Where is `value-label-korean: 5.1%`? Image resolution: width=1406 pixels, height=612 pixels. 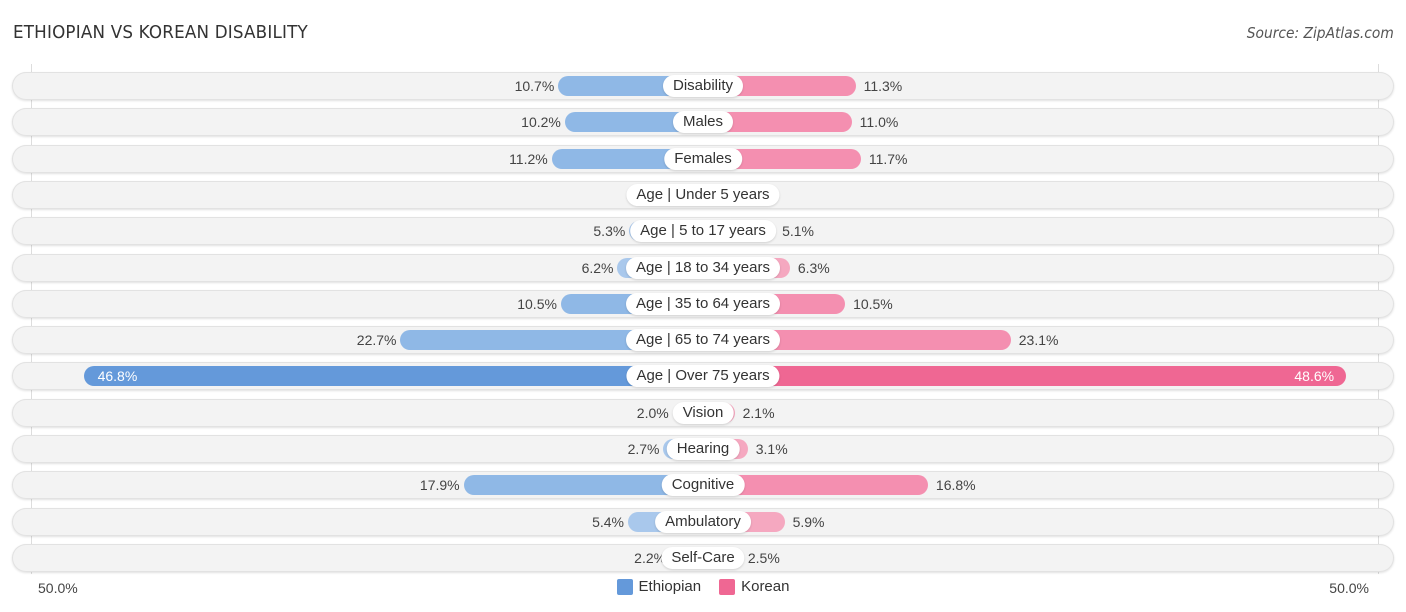
value-label-korean: 5.1% is located at coordinates (798, 231).